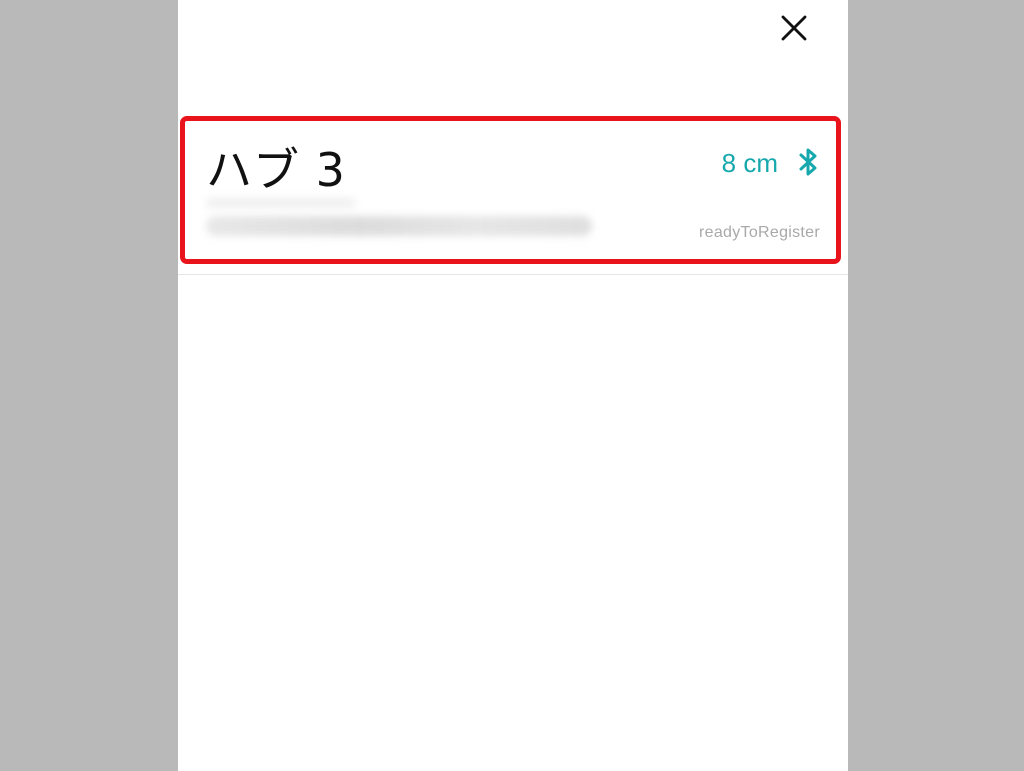 The height and width of the screenshot is (771, 1024). What do you see at coordinates (276, 170) in the screenshot?
I see `device-name: ハブ 3` at bounding box center [276, 170].